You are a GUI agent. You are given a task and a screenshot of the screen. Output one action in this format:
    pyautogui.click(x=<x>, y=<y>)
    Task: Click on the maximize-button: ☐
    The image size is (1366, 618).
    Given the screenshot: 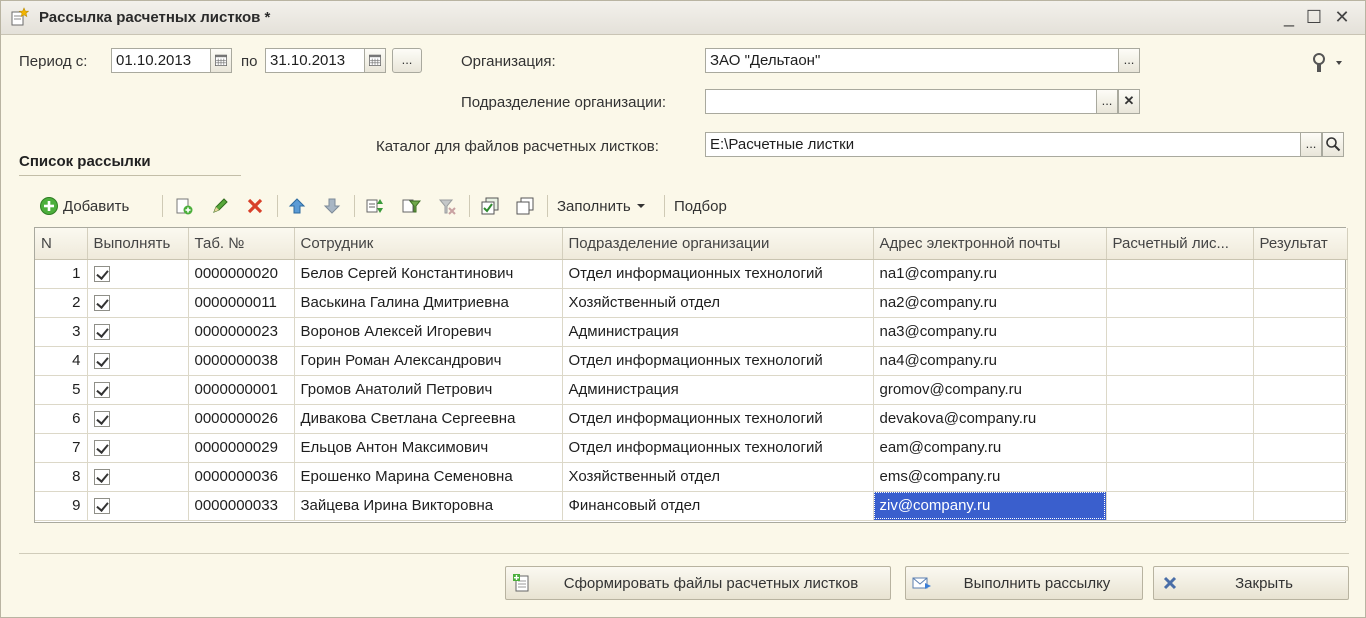 What is the action you would take?
    pyautogui.click(x=1314, y=17)
    